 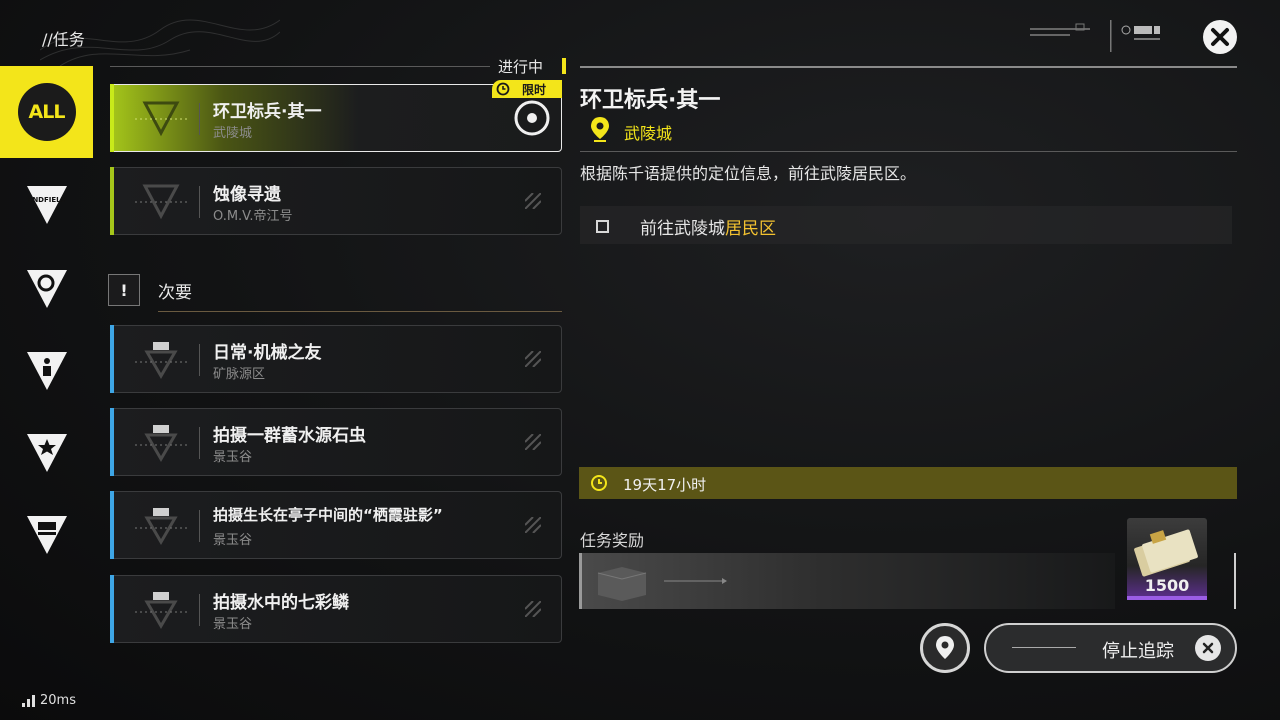 I want to click on all-label: ALL, so click(x=46, y=112).